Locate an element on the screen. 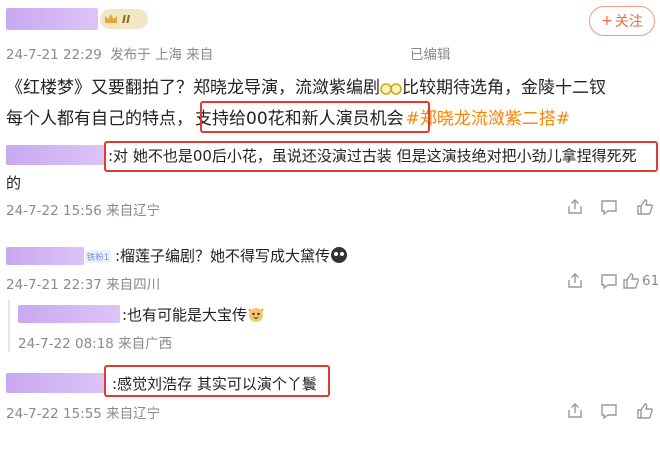  post-source: 发布于 上海 来自 is located at coordinates (162, 55).